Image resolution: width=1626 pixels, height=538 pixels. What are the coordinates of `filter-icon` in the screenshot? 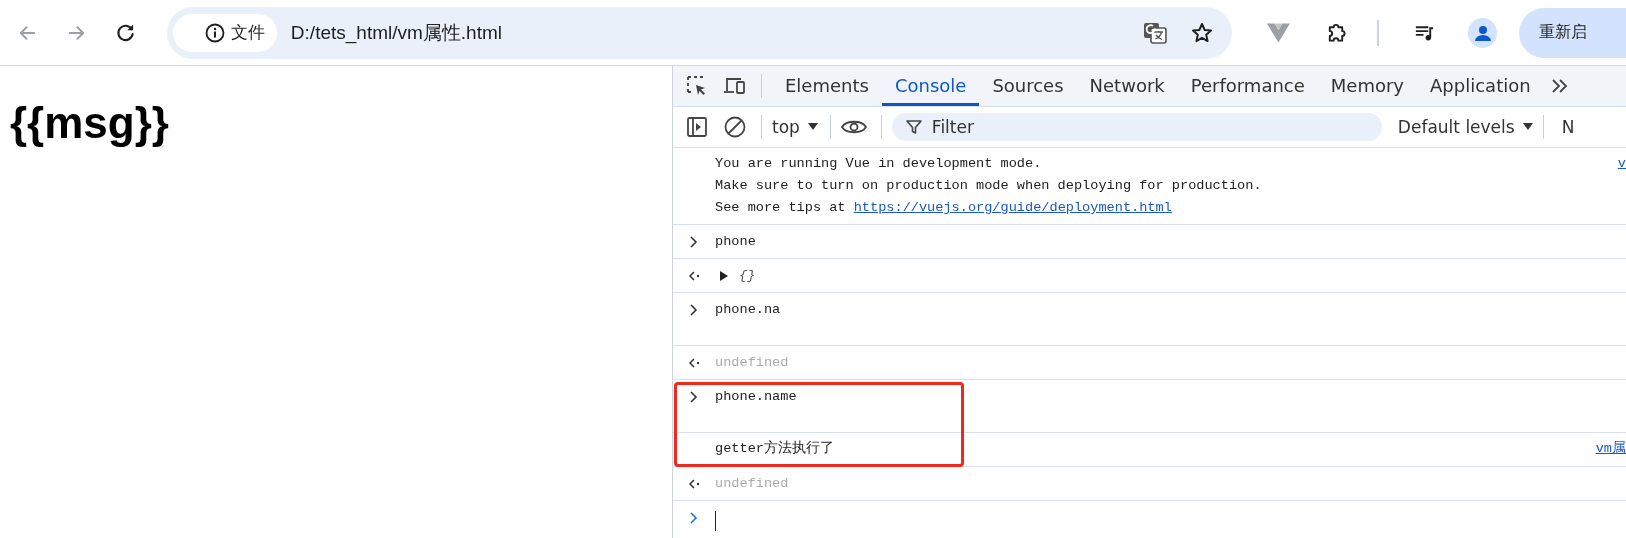 It's located at (913, 127).